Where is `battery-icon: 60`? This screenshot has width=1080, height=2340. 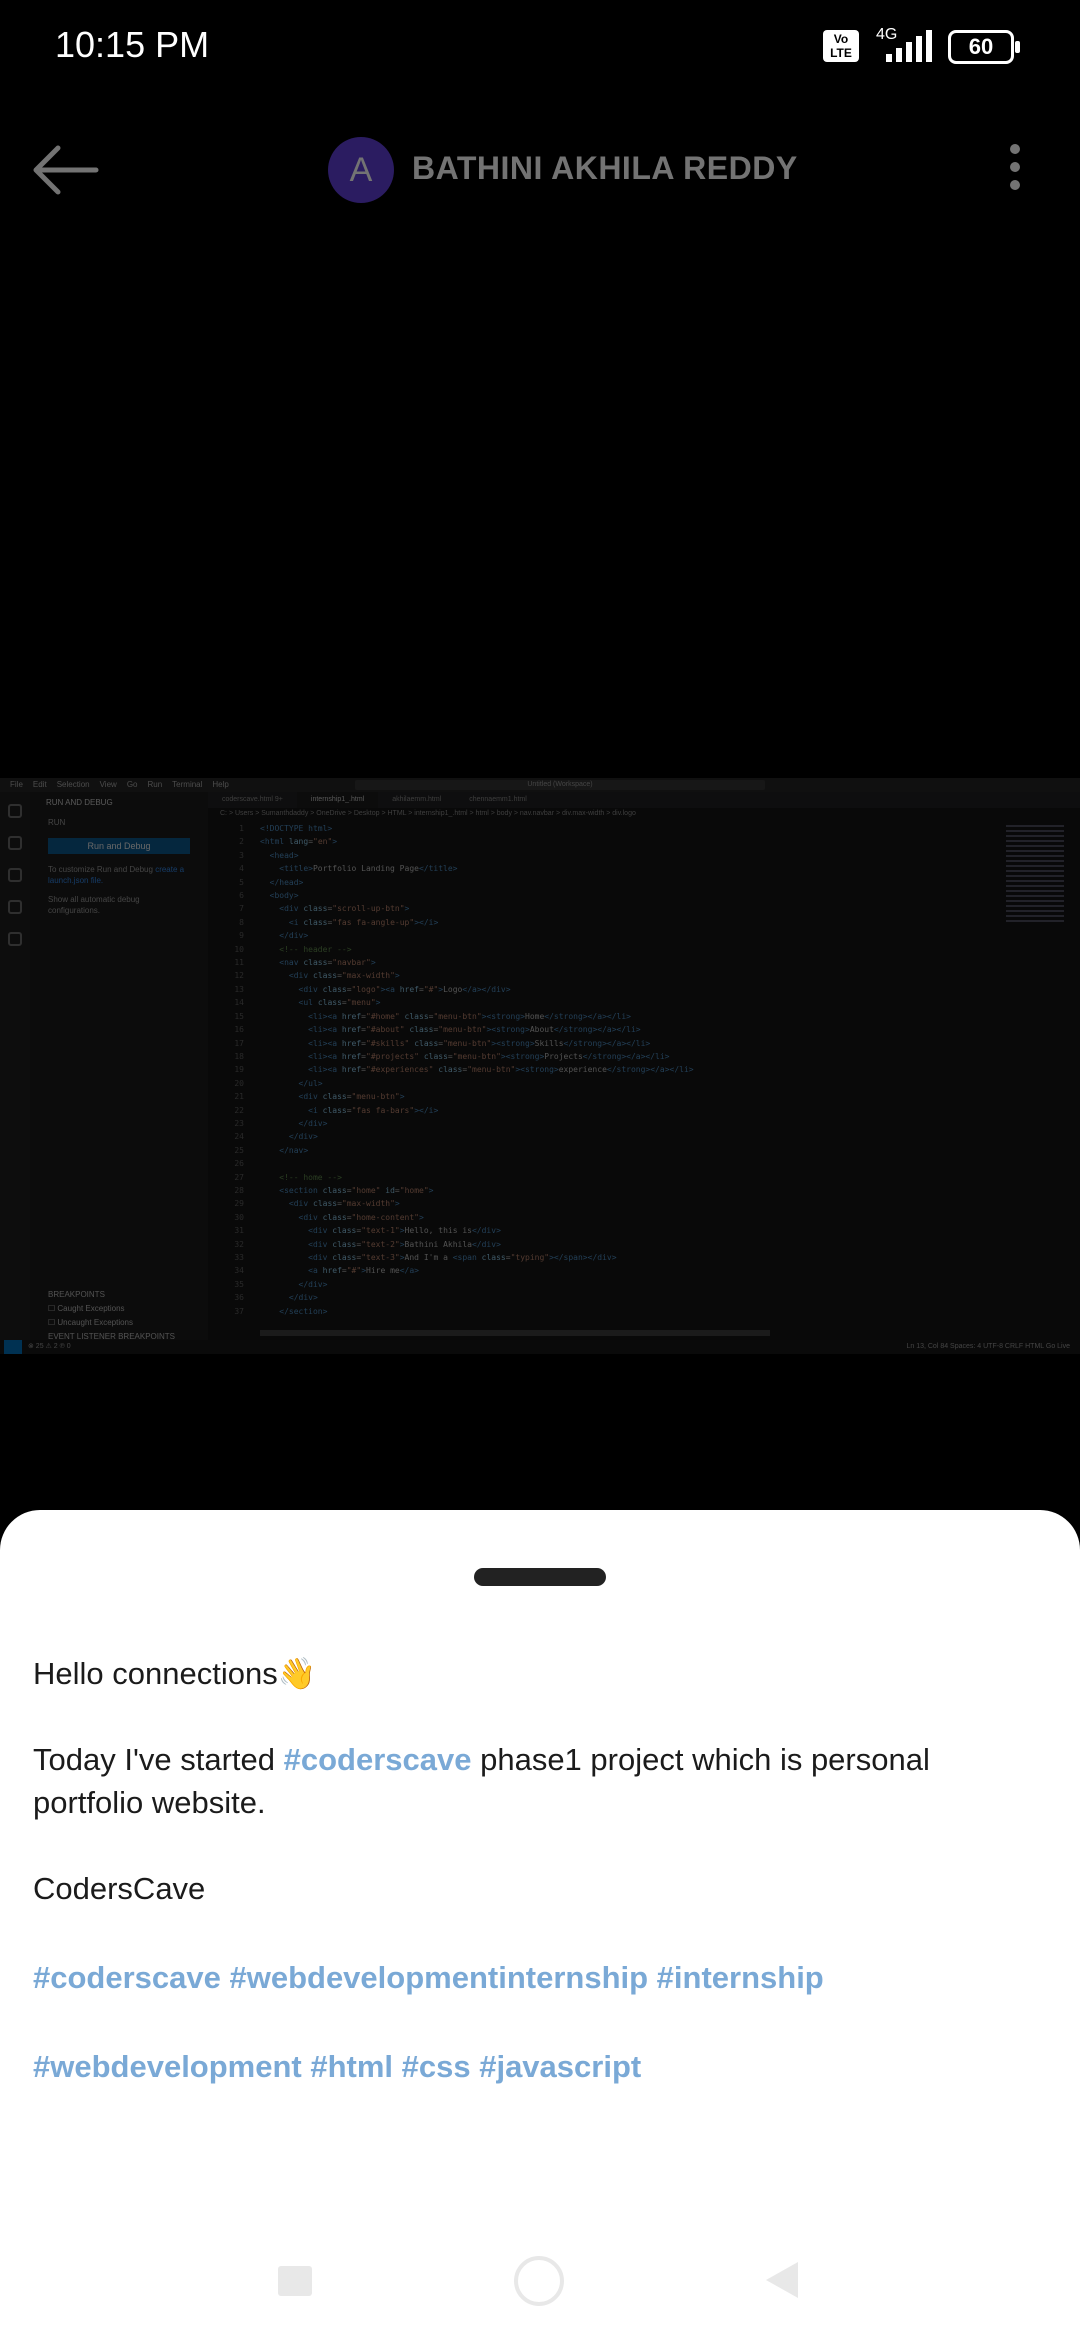
battery-icon: 60 is located at coordinates (984, 47).